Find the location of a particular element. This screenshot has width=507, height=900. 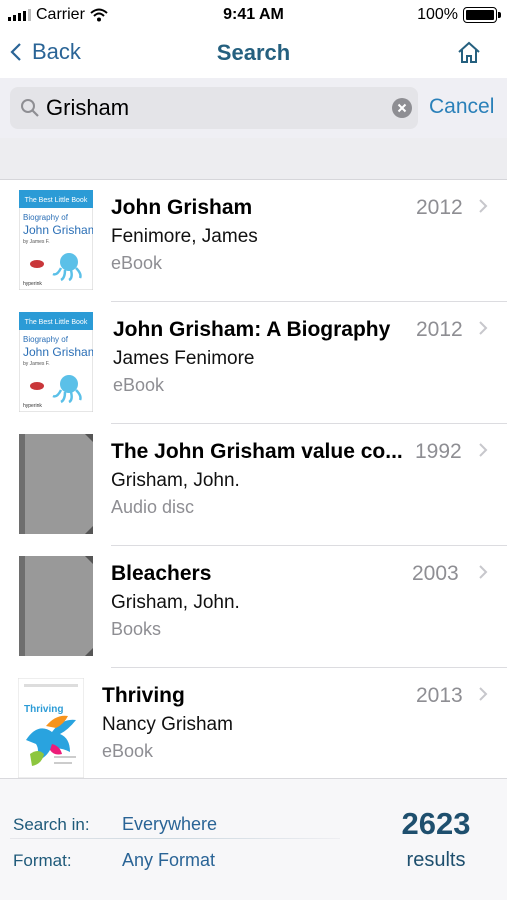

results-count: 2623 is located at coordinates (436, 823).